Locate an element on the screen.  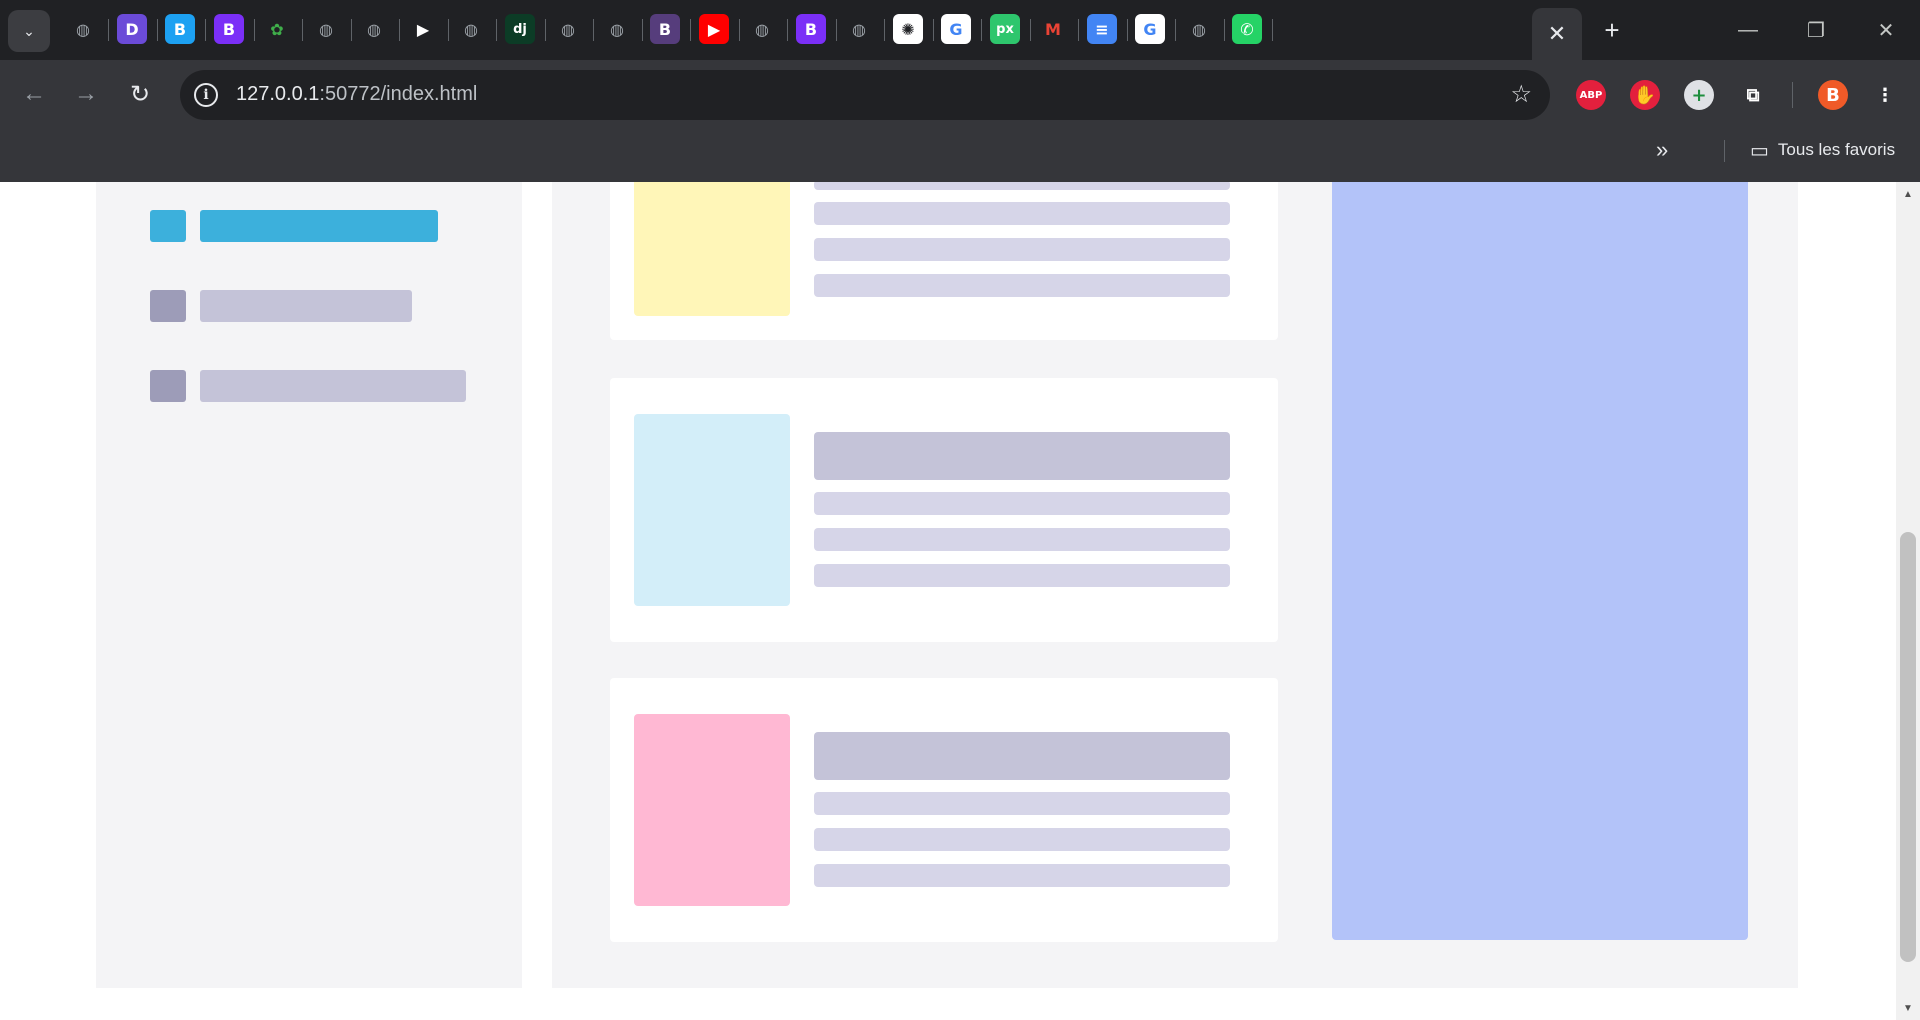
menu-kebab-icon: ⋮ is located at coordinates (1885, 95).